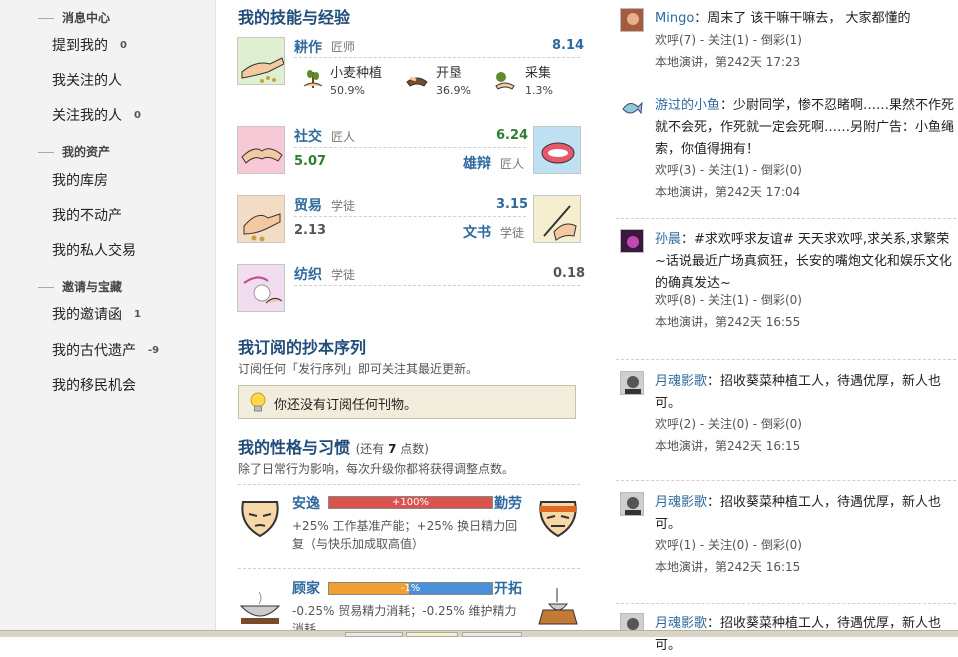  What do you see at coordinates (477, 163) in the screenshot?
I see `skill-name-debate: 雄辩` at bounding box center [477, 163].